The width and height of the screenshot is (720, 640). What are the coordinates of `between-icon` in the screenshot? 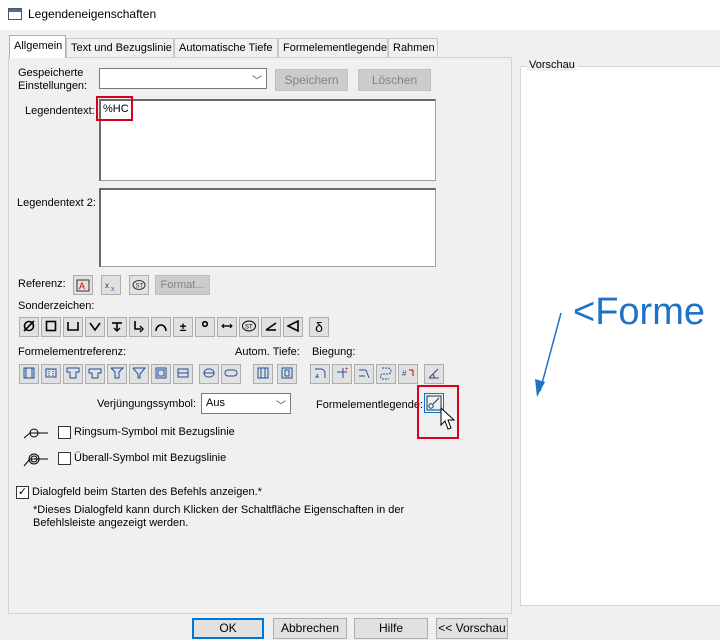 It's located at (227, 327).